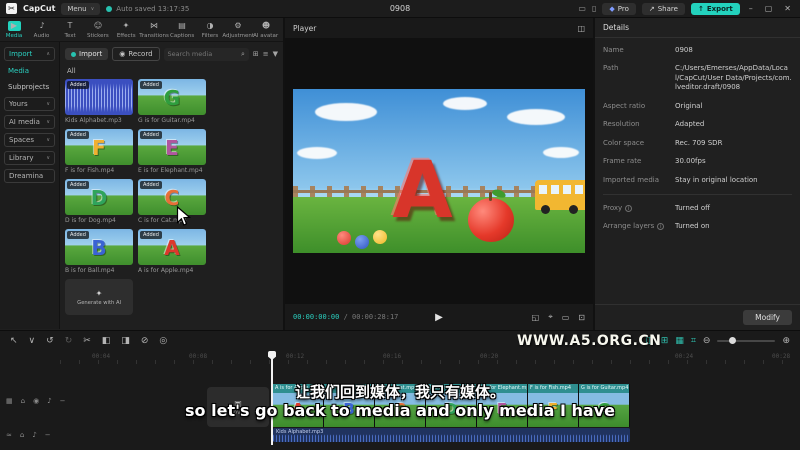 The width and height of the screenshot is (800, 450). What do you see at coordinates (715, 8) in the screenshot?
I see `export-button: ↑ Export` at bounding box center [715, 8].